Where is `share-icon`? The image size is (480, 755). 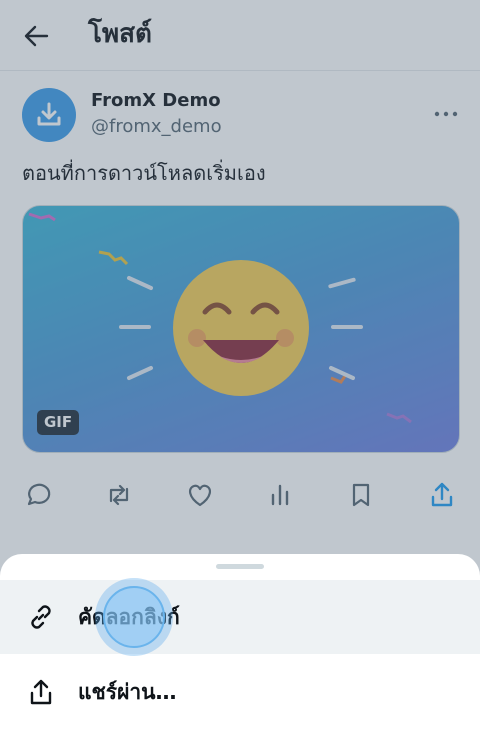 share-icon is located at coordinates (41, 692).